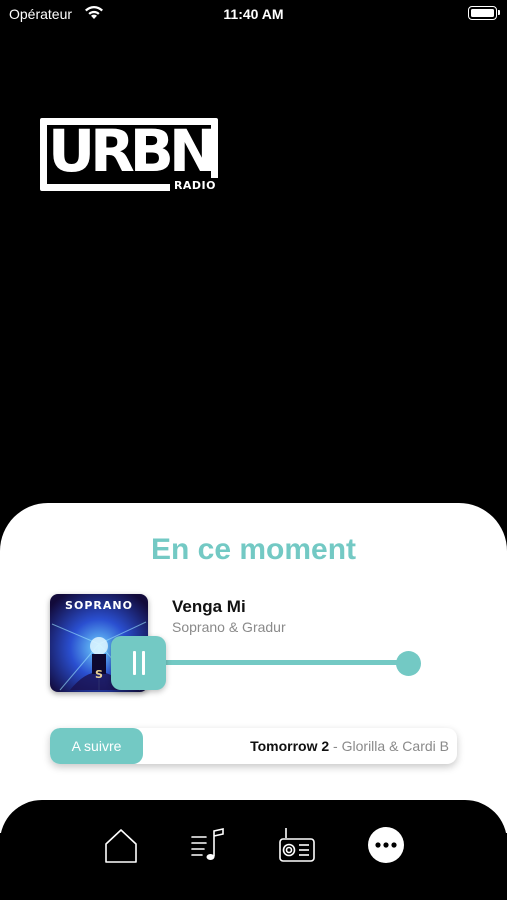 The width and height of the screenshot is (507, 900). Describe the element at coordinates (99, 605) in the screenshot. I see `cover-text: SOPRANO` at that location.